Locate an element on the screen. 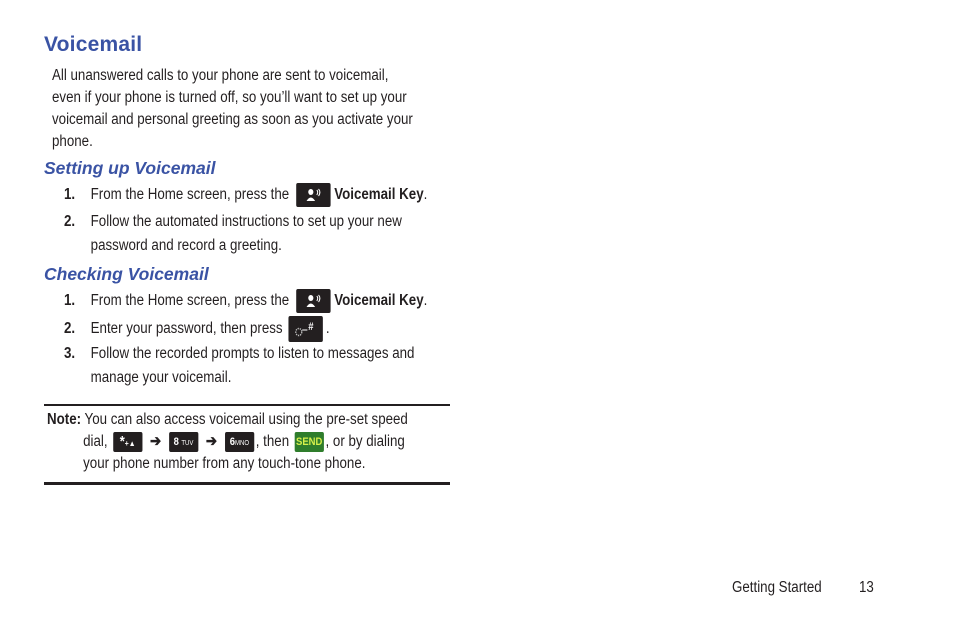 This screenshot has height=636, width=954. step-text: Enter your password, then press is located at coordinates (186, 329).